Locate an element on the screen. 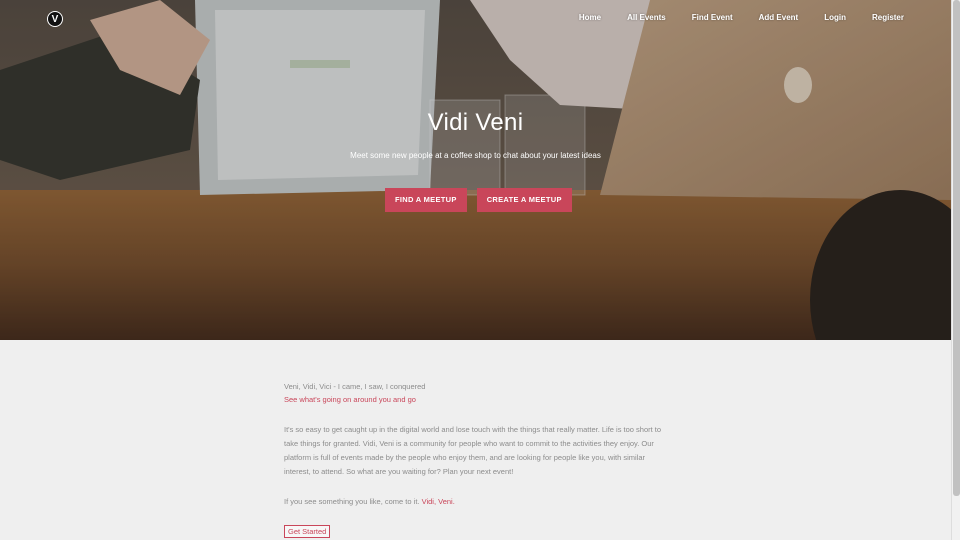 This screenshot has width=960, height=540. hero-buttons: FIND A MEETUP CREATE A MEETUP is located at coordinates (478, 200).